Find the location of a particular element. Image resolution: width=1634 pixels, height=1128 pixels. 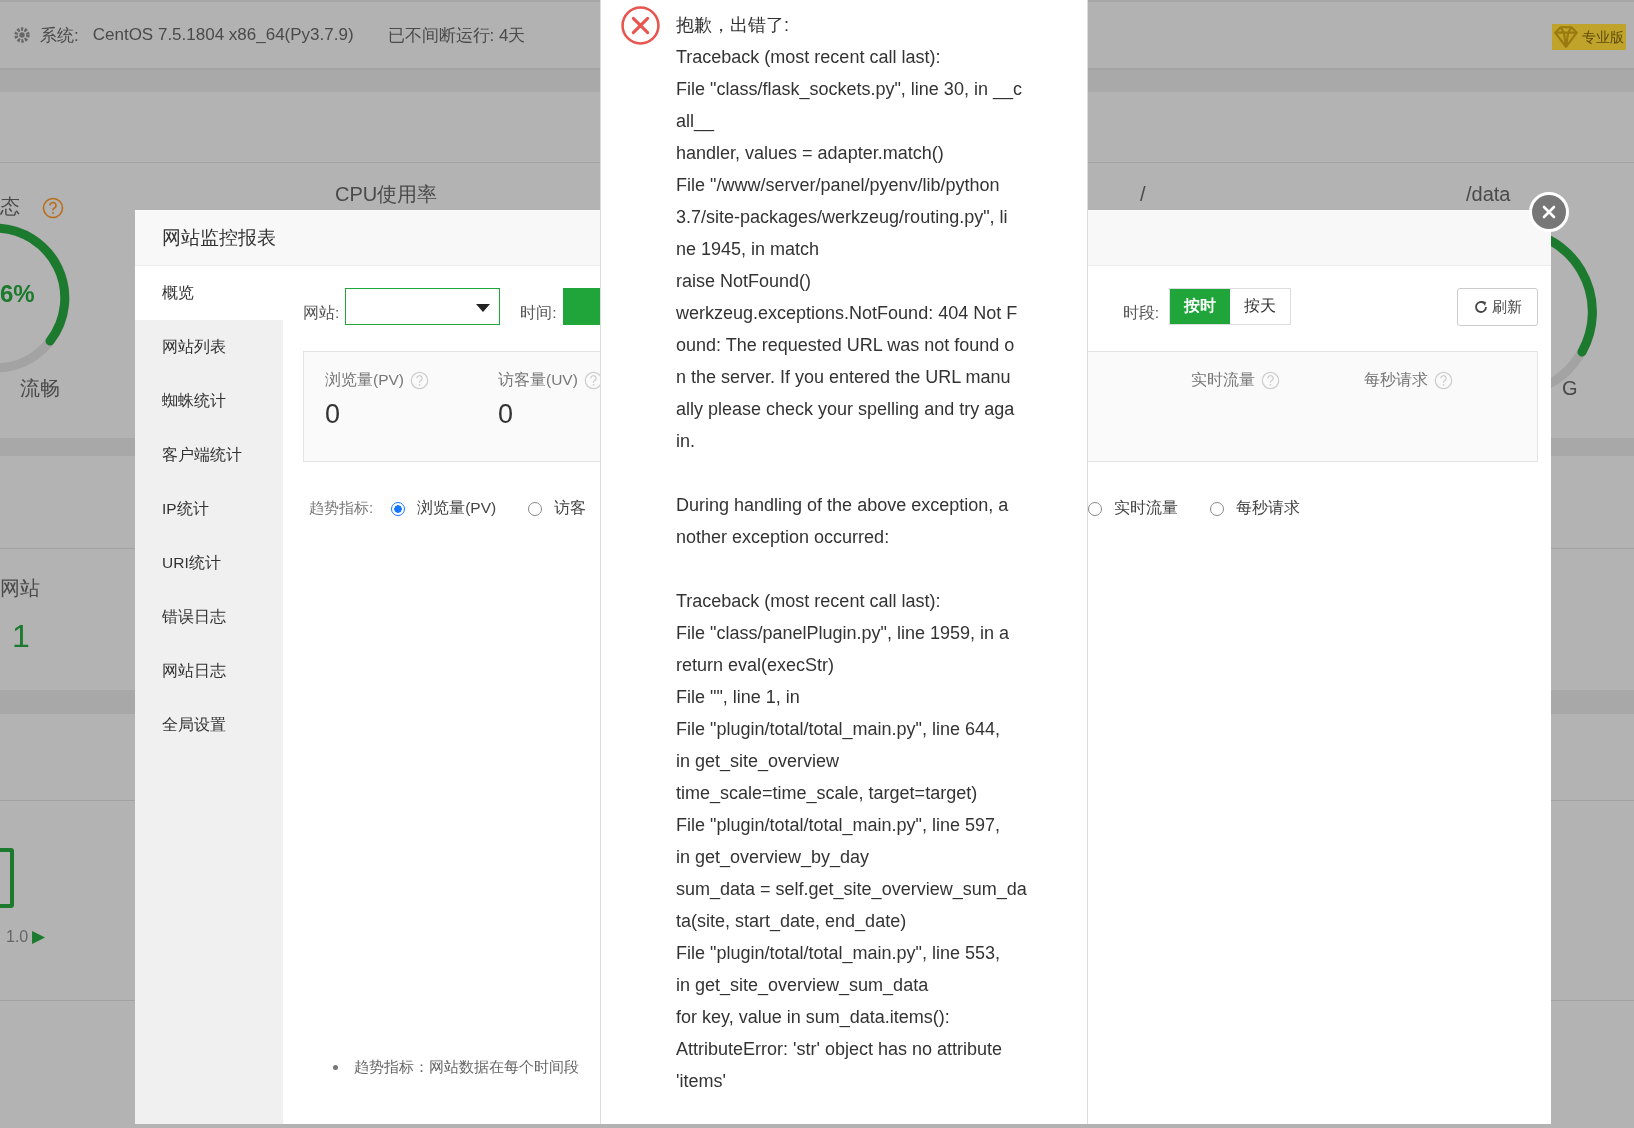

traceback-line: in get_overview_by_day is located at coordinates (773, 858).